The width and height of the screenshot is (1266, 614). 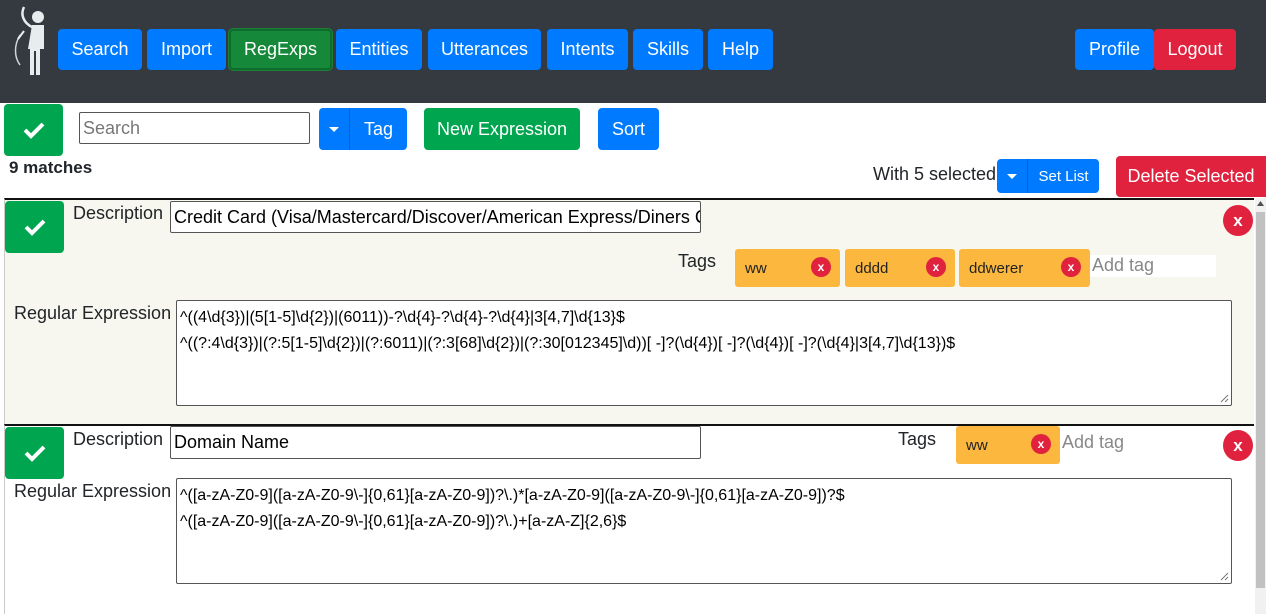 What do you see at coordinates (935, 174) in the screenshot?
I see `selection-count: With 5 selected` at bounding box center [935, 174].